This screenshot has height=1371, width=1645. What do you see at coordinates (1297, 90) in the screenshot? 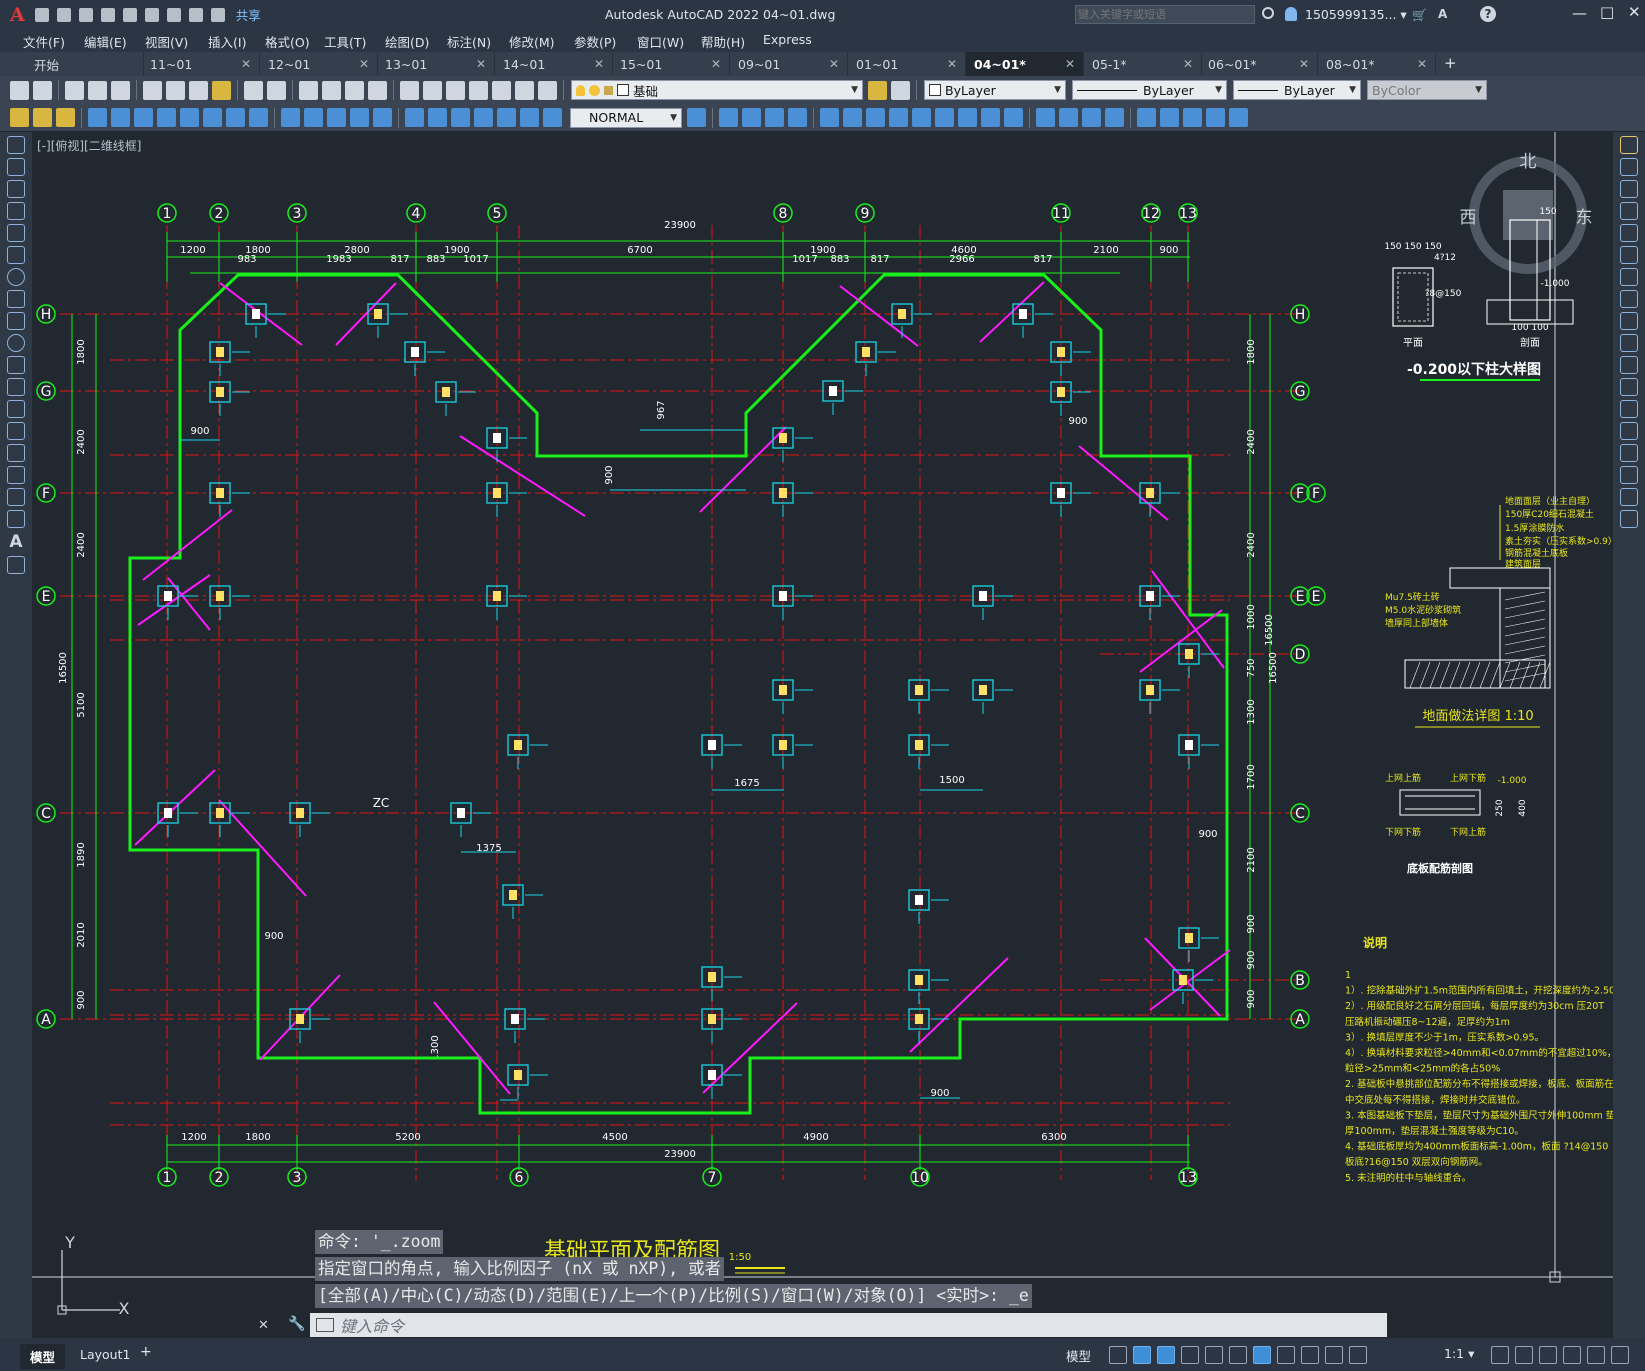
I see `lineweight-dropdown: ByLayer ▼` at bounding box center [1297, 90].